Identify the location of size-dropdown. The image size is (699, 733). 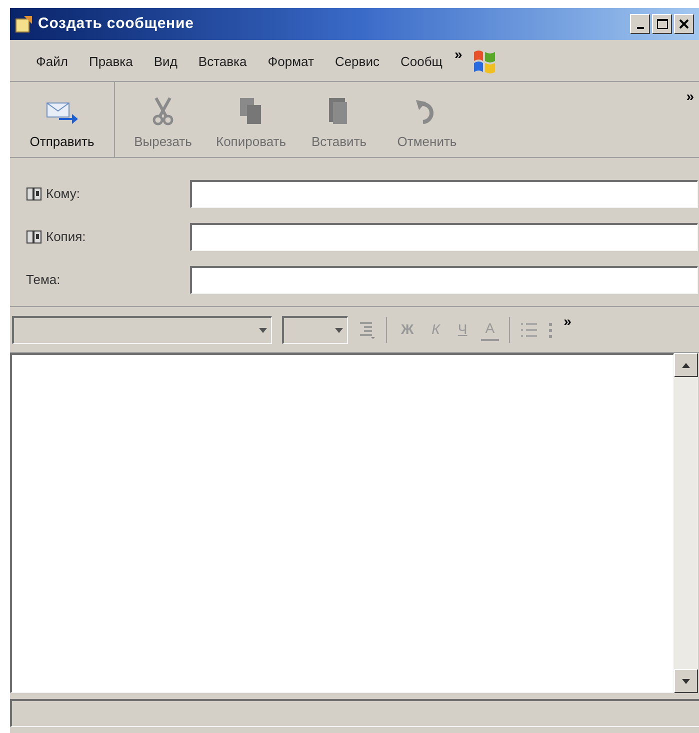
(315, 330).